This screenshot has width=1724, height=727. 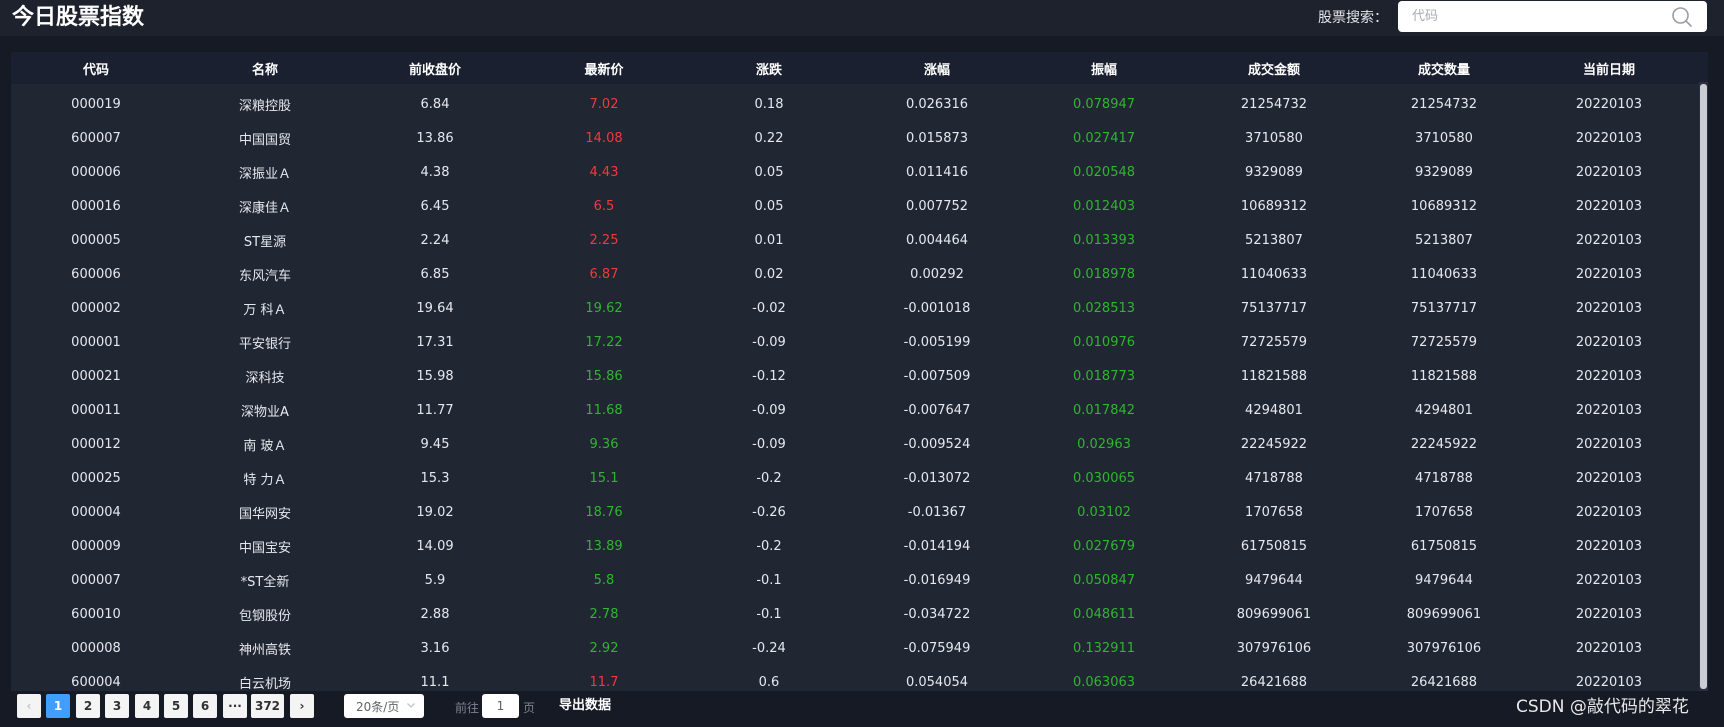 I want to click on page-1-button: 1, so click(x=58, y=706).